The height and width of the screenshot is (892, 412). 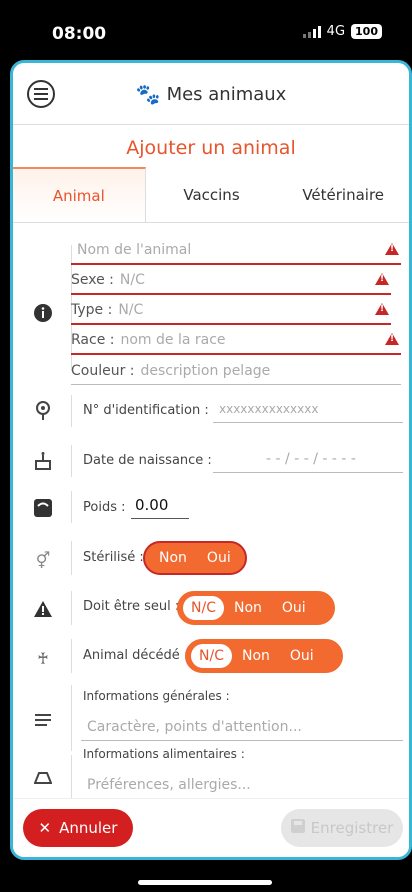 I want to click on sterilise-option-oui: Oui, so click(x=219, y=558).